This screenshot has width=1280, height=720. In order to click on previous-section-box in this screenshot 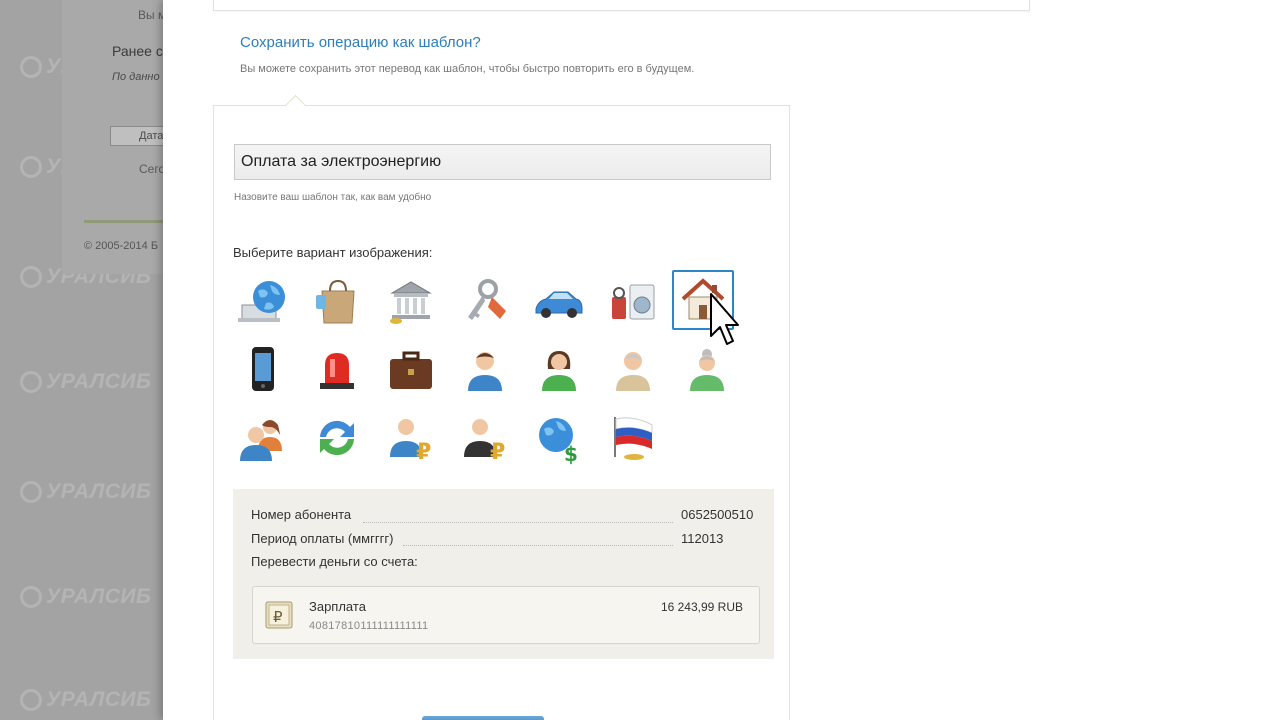, I will do `click(621, 5)`.